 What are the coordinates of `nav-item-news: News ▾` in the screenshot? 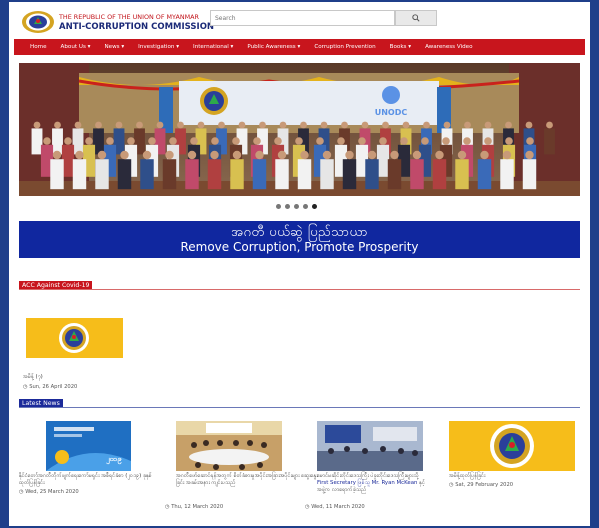 It's located at (114, 47).